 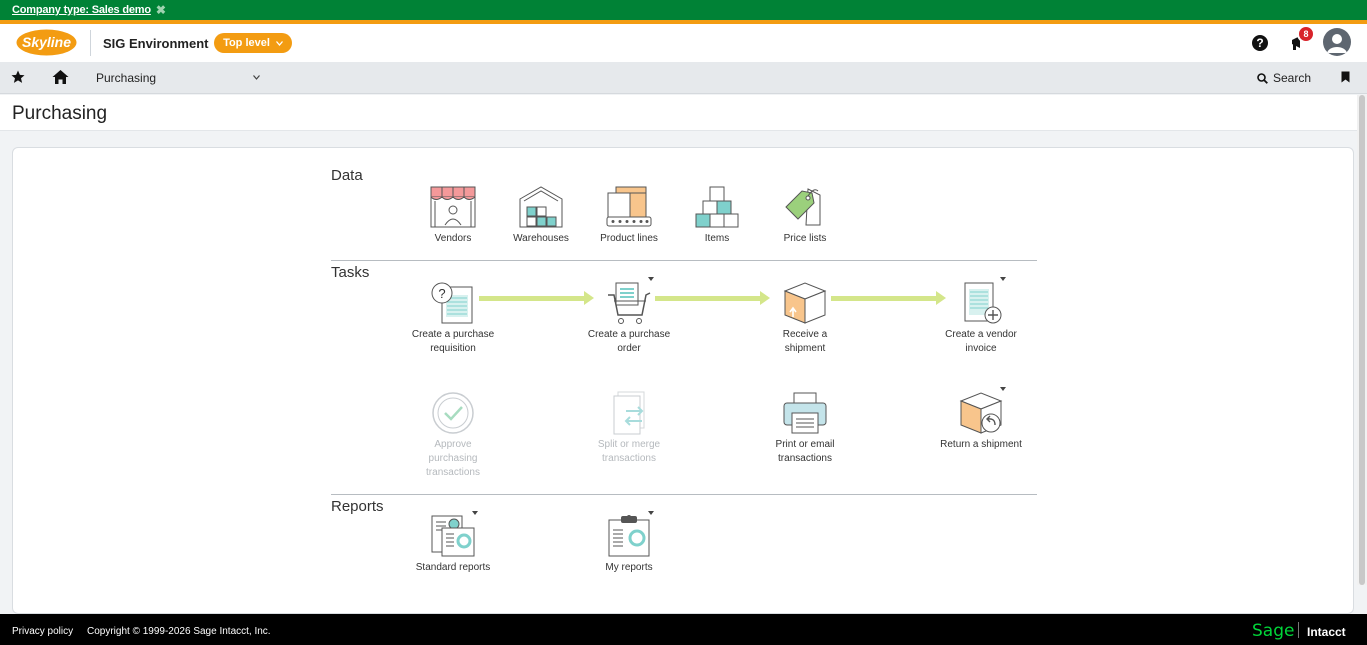 I want to click on tile-label: Create a purchase requisition, so click(x=453, y=342).